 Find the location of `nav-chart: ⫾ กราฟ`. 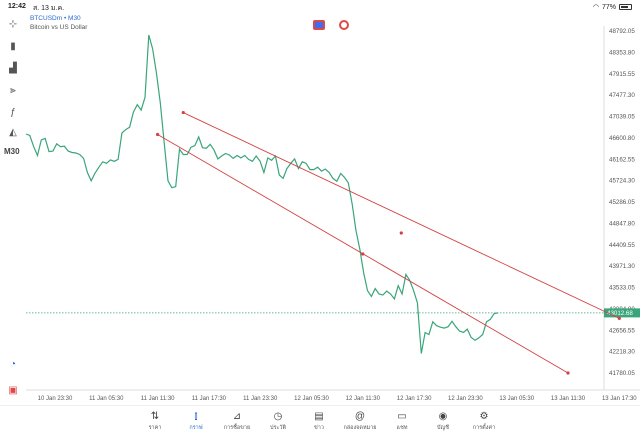

nav-chart: ⫾ กราฟ is located at coordinates (196, 421).